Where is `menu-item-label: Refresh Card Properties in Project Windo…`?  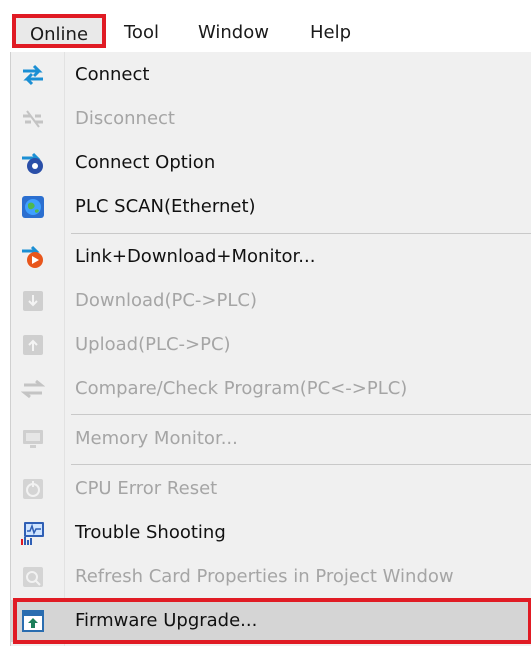
menu-item-label: Refresh Card Properties in Project Windo… is located at coordinates (264, 576).